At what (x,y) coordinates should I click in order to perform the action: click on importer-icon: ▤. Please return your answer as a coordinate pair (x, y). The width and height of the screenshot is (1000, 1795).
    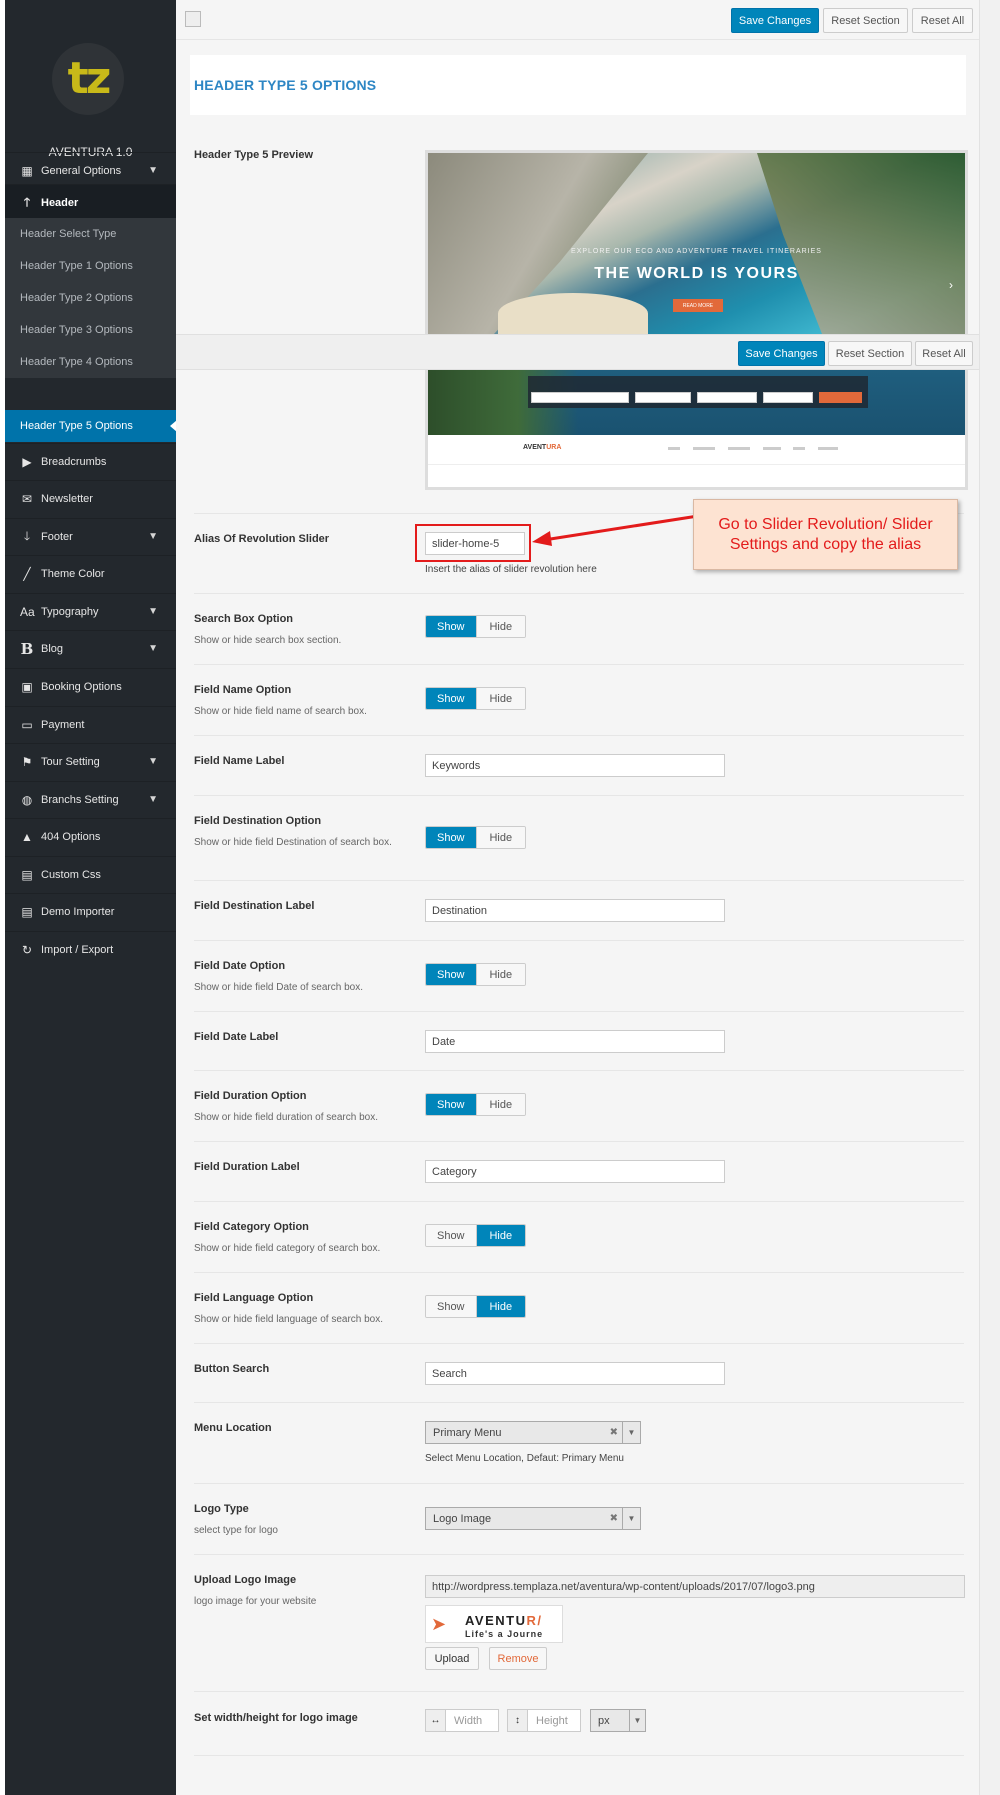
    Looking at the image, I should click on (27, 912).